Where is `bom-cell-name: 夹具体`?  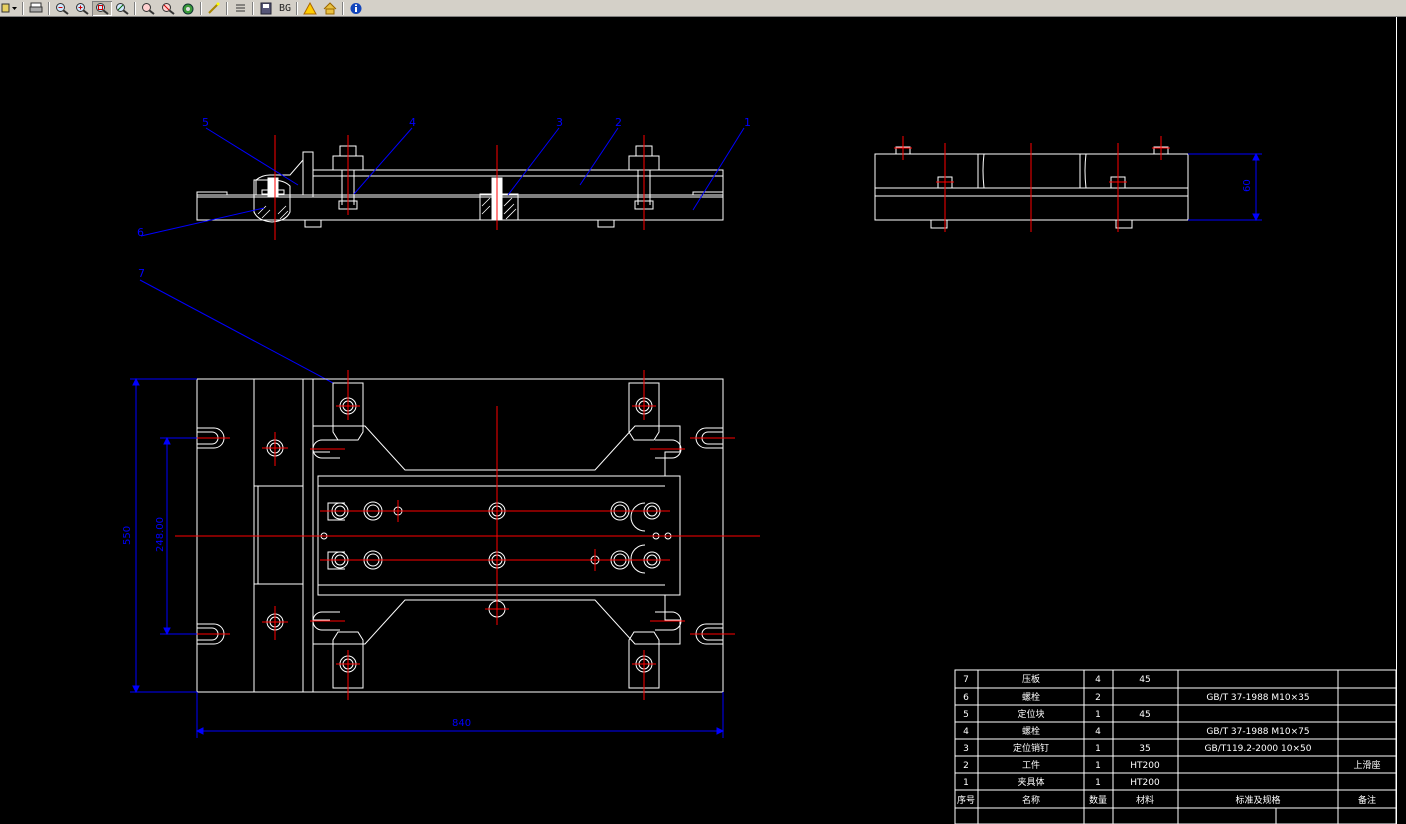 bom-cell-name: 夹具体 is located at coordinates (1030, 782).